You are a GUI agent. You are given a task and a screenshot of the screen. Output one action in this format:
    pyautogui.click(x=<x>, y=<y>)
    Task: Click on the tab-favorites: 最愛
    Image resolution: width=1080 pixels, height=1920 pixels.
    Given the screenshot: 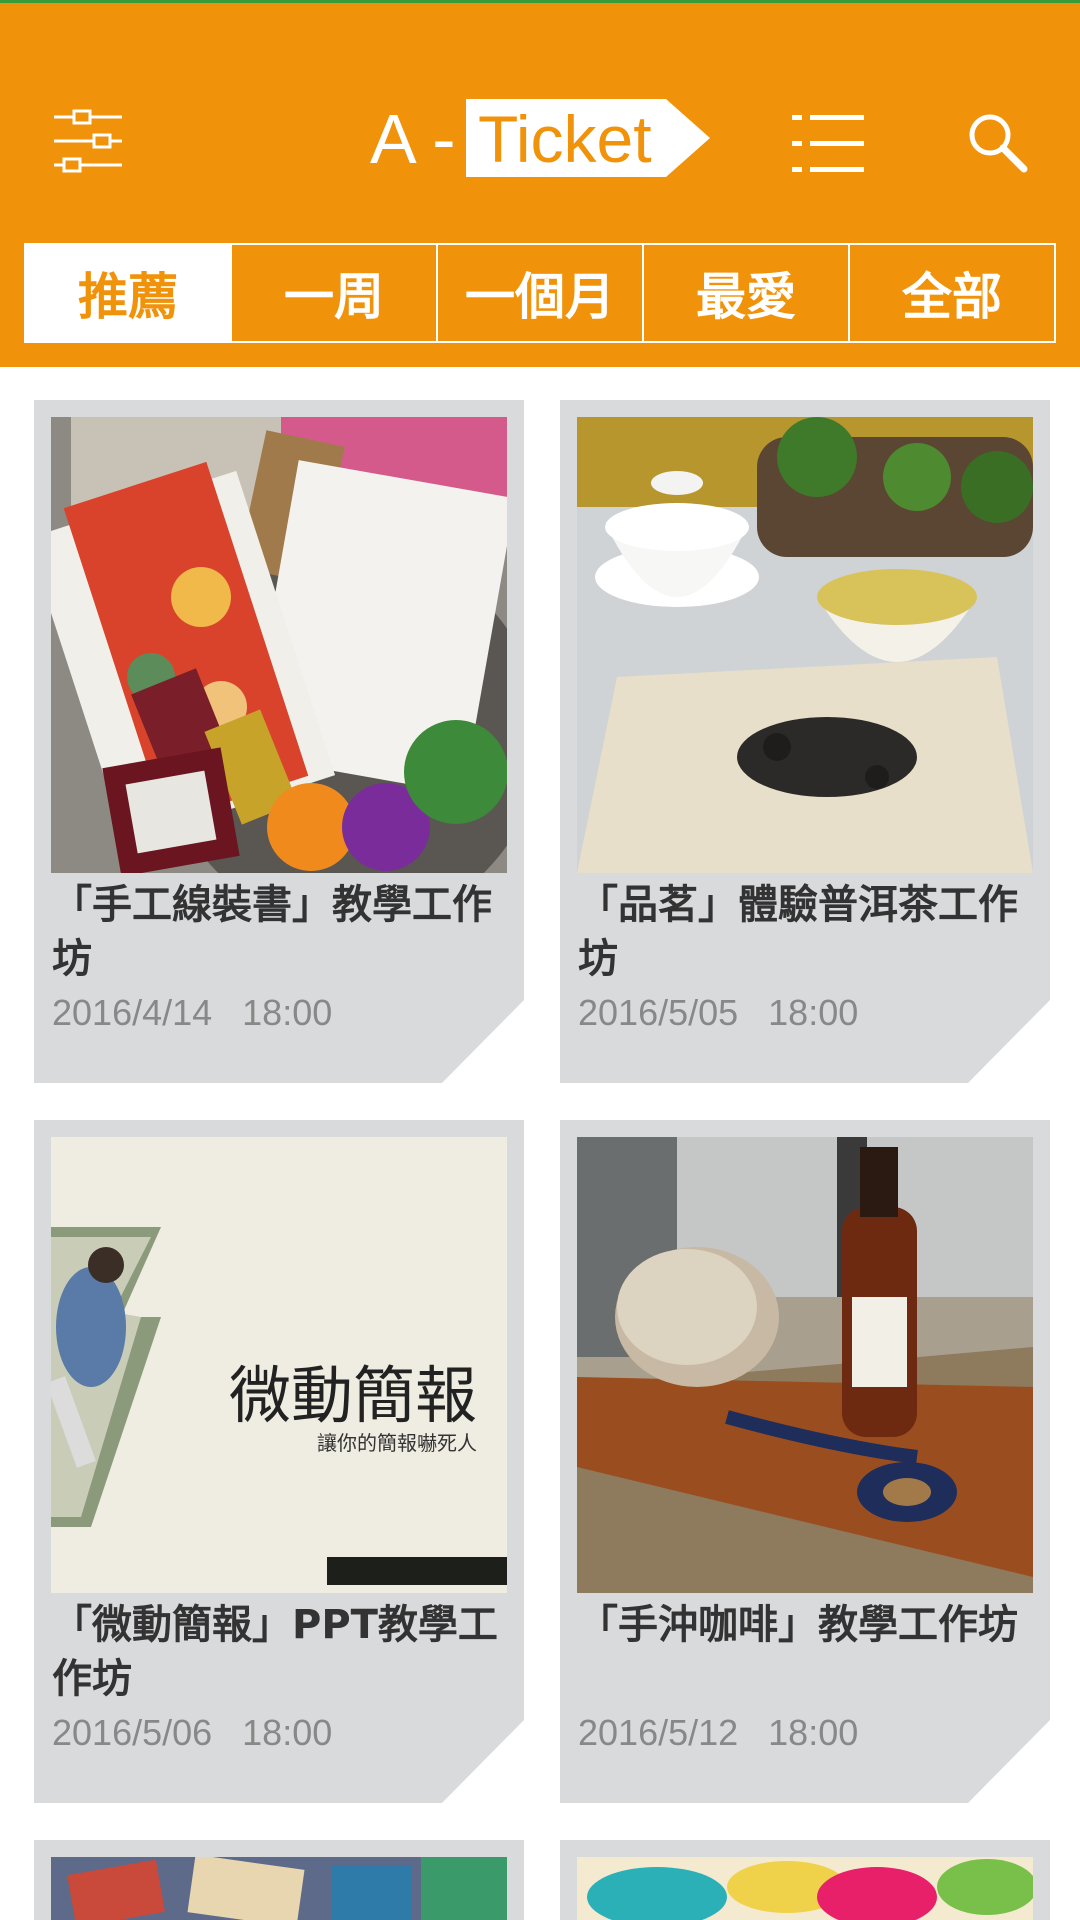 What is the action you would take?
    pyautogui.click(x=745, y=293)
    